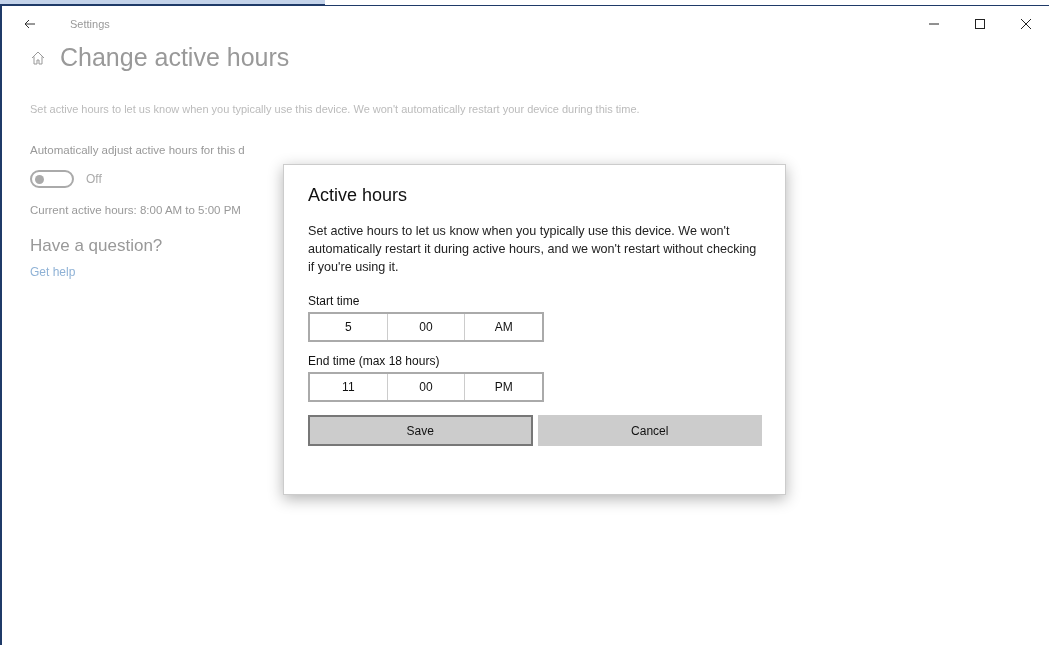  Describe the element at coordinates (38, 57) in the screenshot. I see `home-icon` at that location.